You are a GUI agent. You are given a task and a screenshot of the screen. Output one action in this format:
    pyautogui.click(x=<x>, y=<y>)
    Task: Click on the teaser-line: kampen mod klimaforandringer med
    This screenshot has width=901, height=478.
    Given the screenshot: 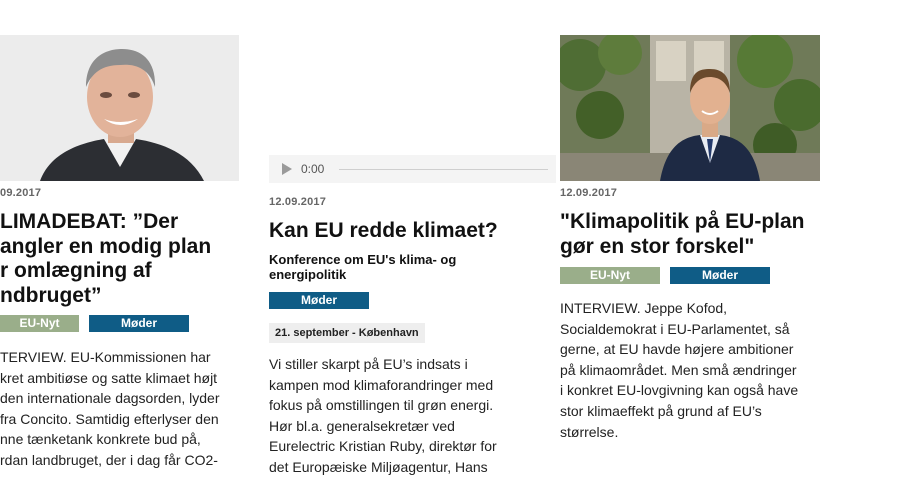 What is the action you would take?
    pyautogui.click(x=381, y=384)
    